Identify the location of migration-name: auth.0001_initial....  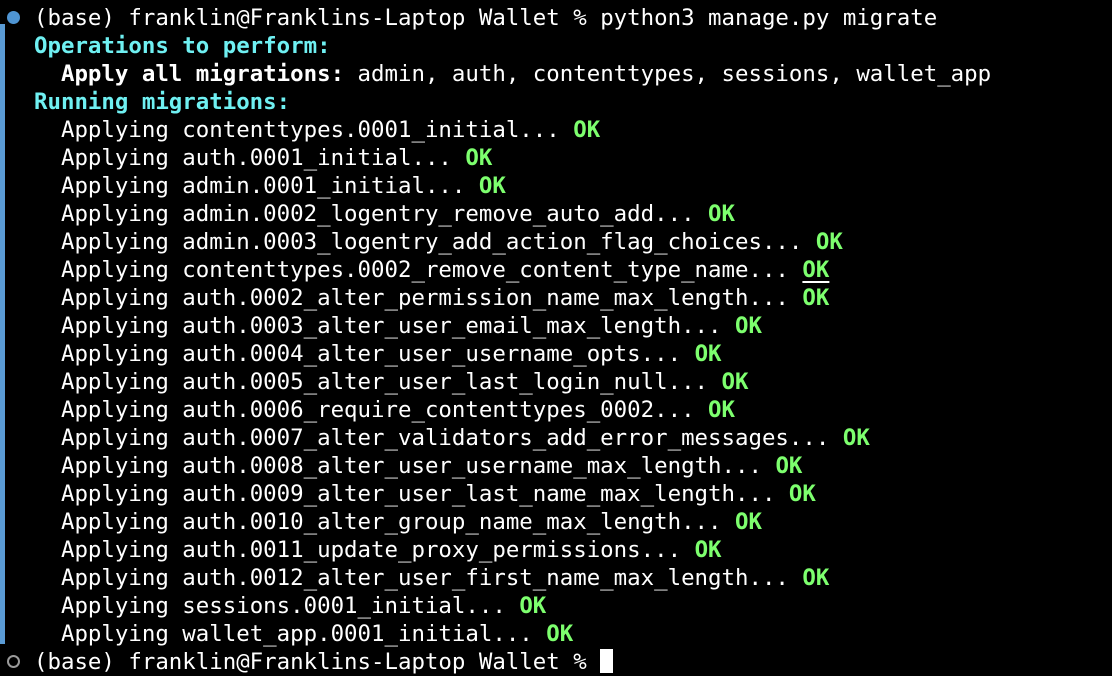
(324, 158).